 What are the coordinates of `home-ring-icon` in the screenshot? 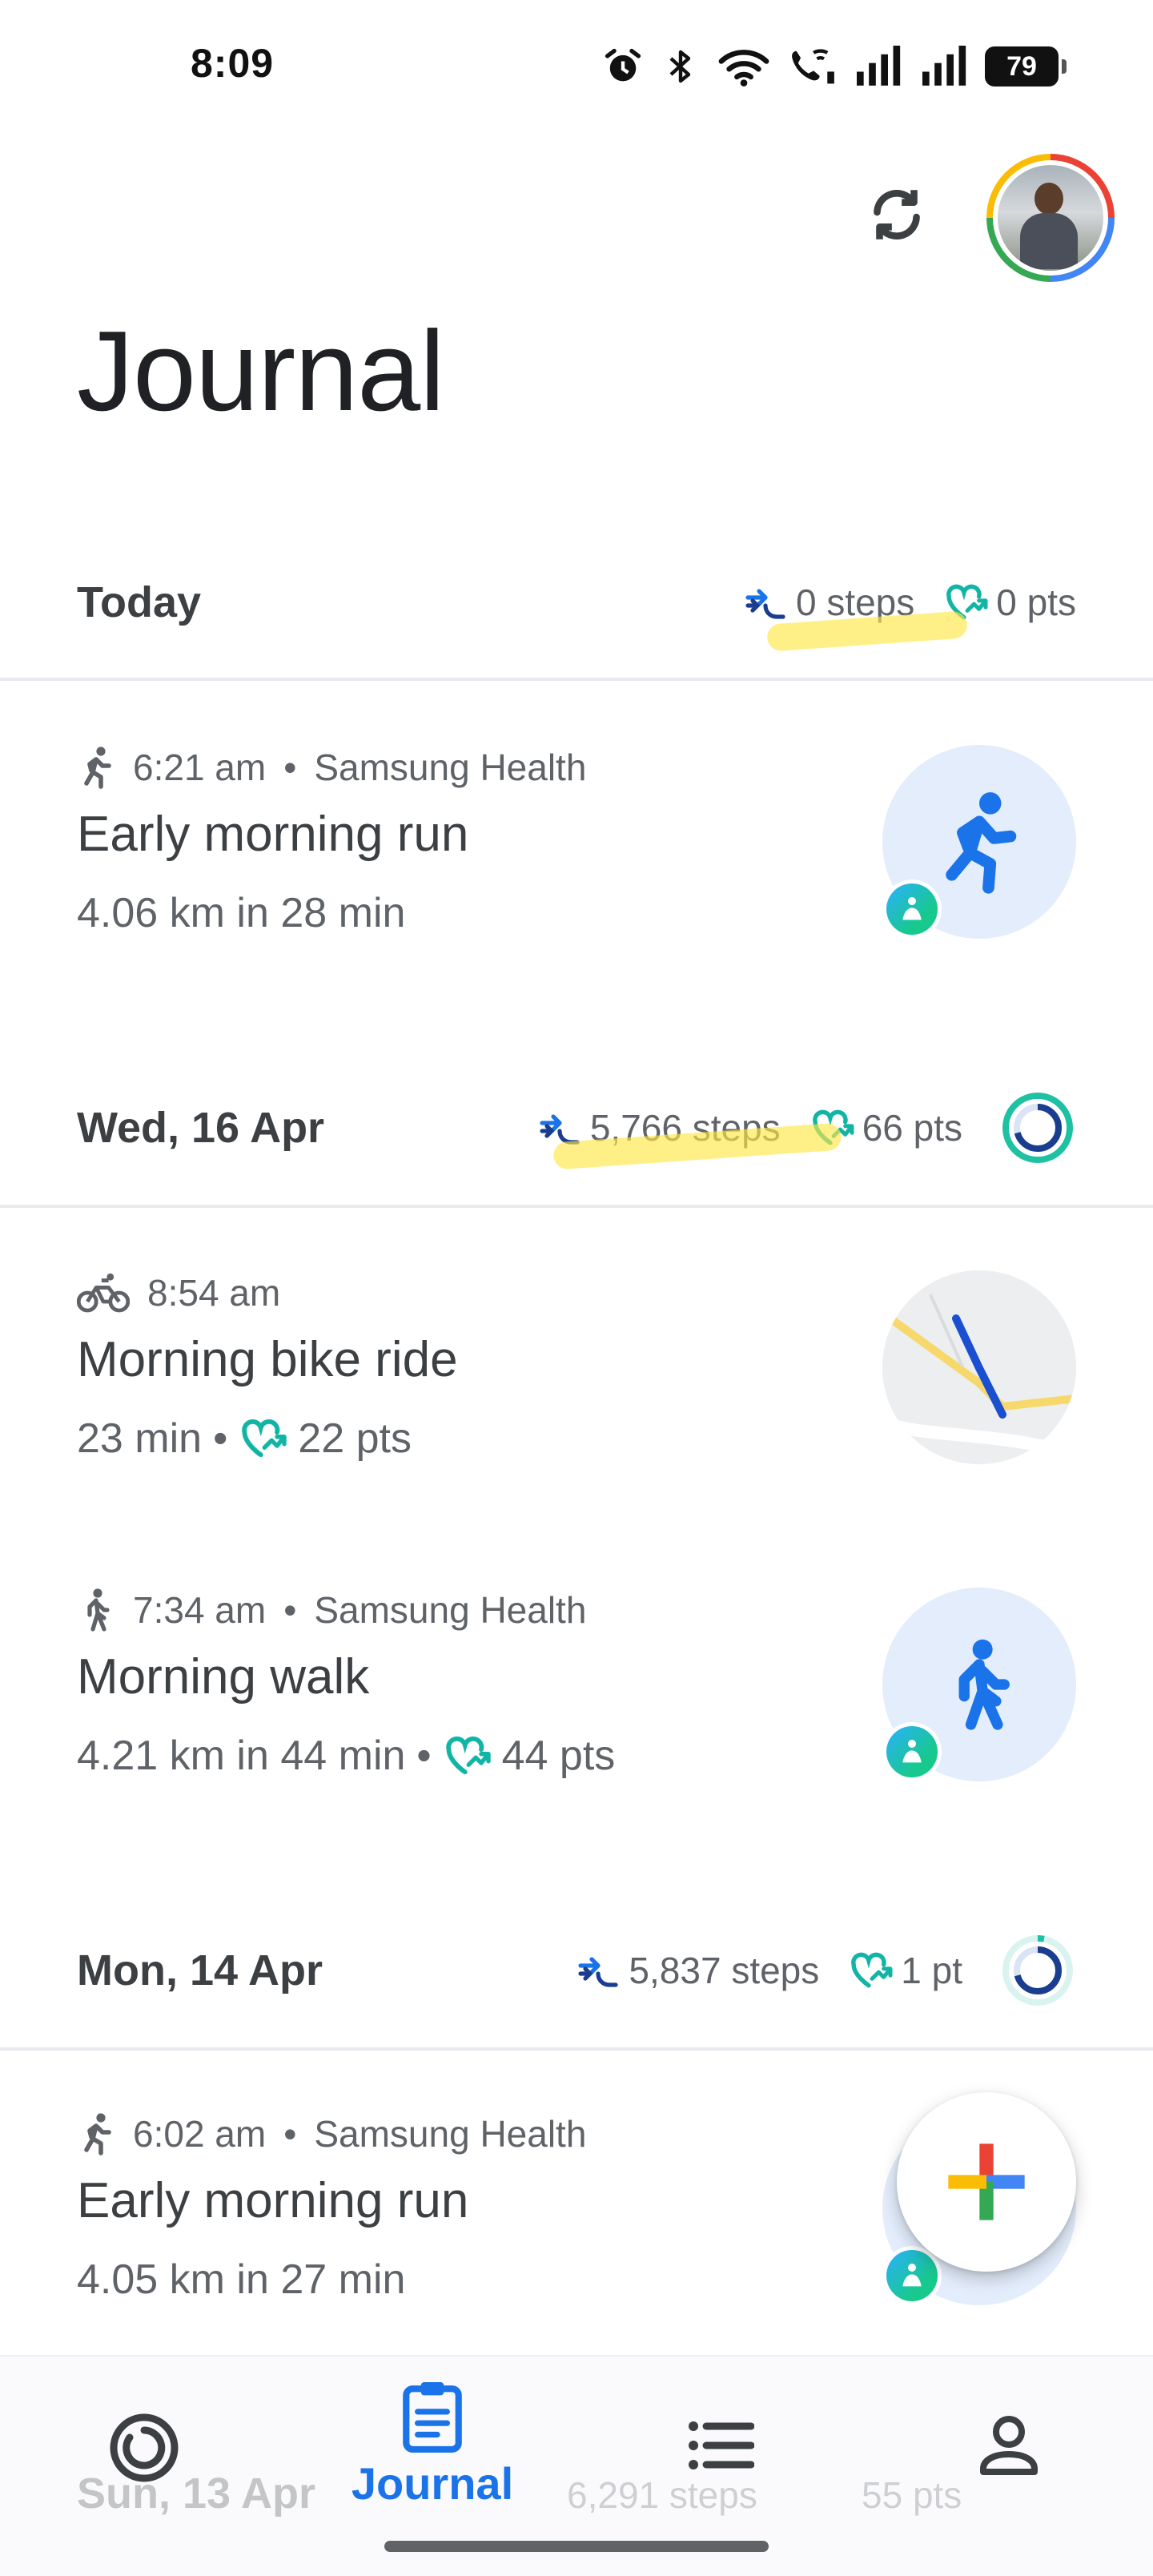 It's located at (145, 2447).